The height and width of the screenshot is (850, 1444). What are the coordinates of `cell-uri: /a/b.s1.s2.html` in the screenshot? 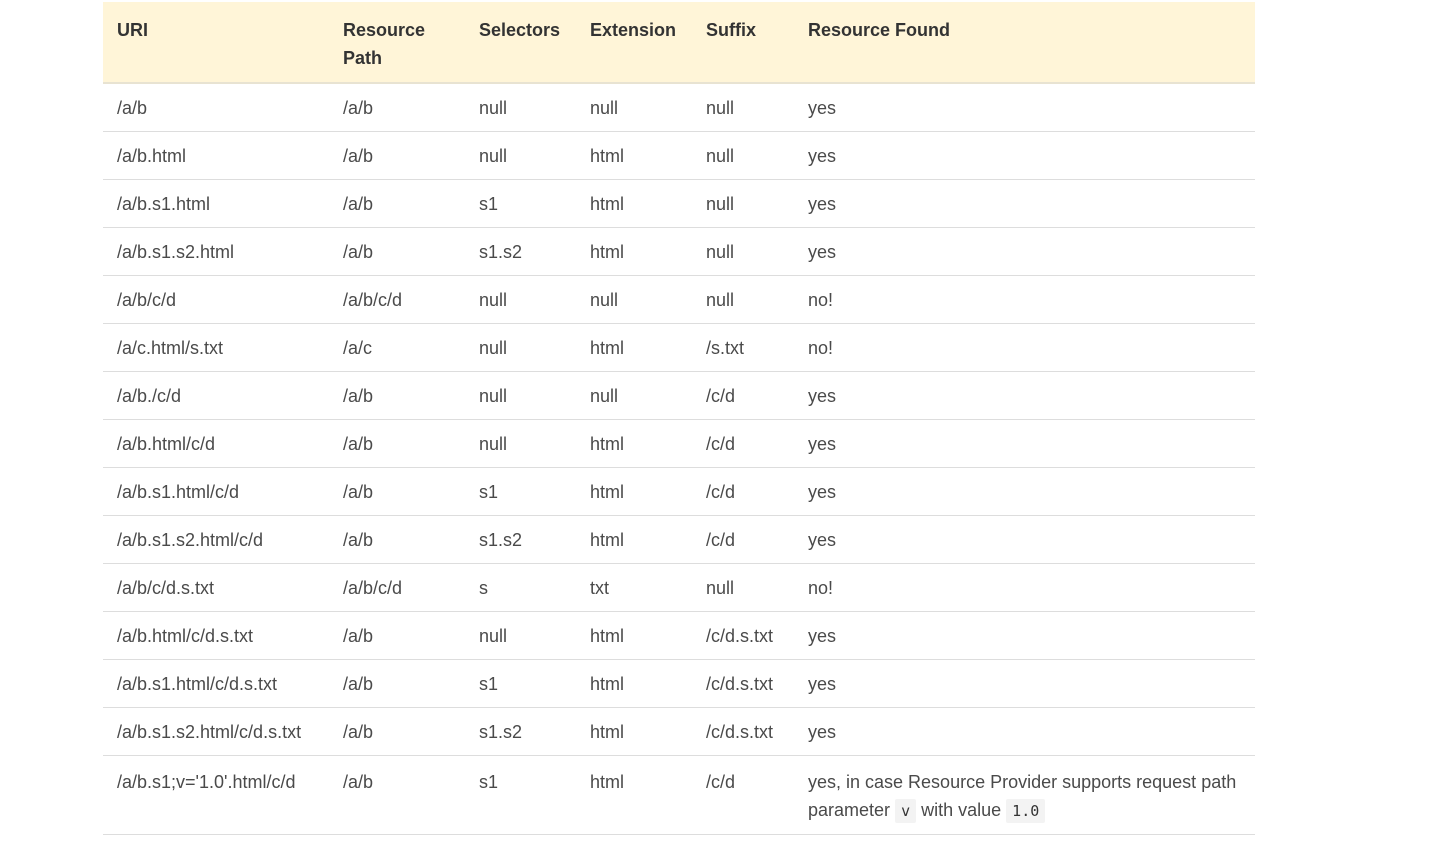 It's located at (216, 251).